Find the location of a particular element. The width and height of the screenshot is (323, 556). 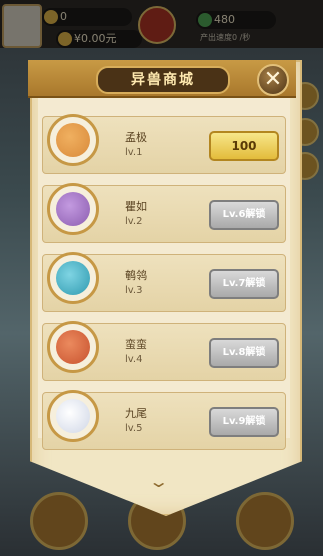

list-item: 蛮蛮 lv.4 Lv.8解锁 is located at coordinates (164, 351).